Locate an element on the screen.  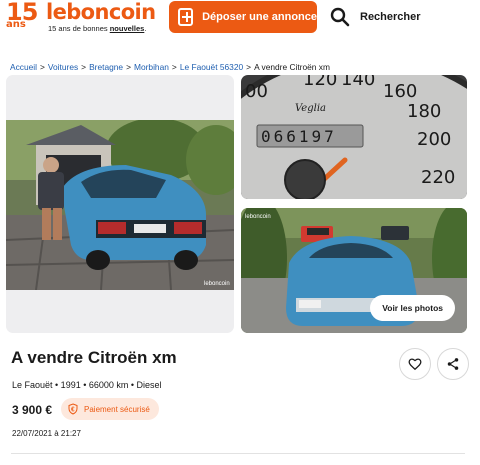
secure-payment-label: Paiement sécurisé is located at coordinates (117, 409).